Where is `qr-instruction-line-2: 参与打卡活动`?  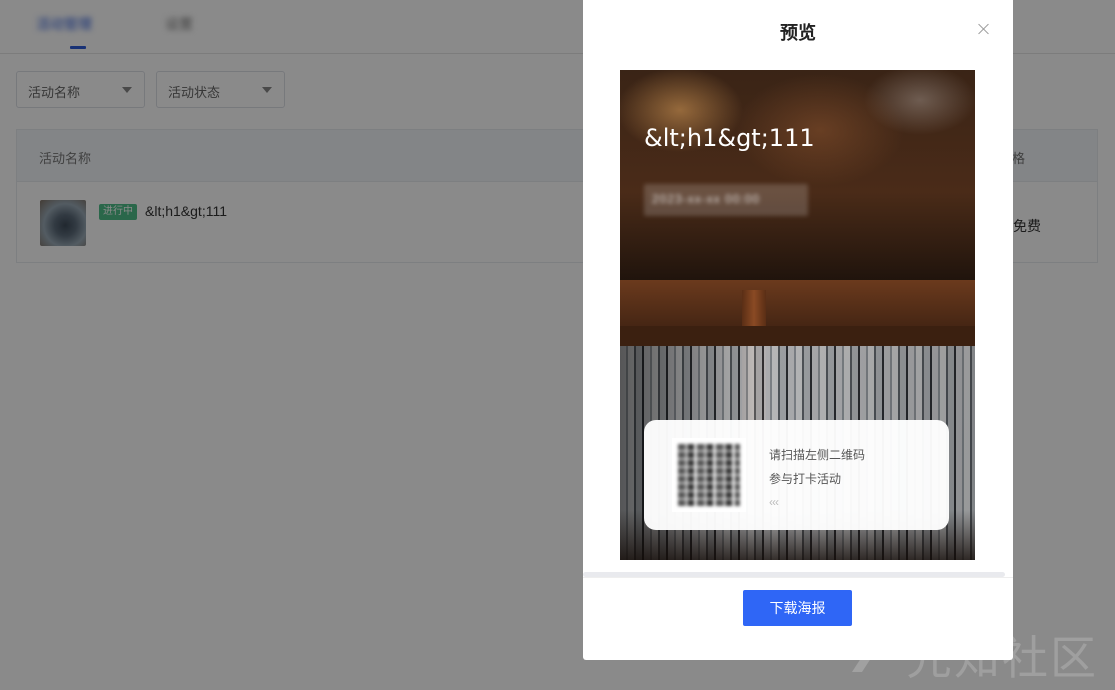
qr-instruction-line-2: 参与打卡活动 is located at coordinates (805, 479).